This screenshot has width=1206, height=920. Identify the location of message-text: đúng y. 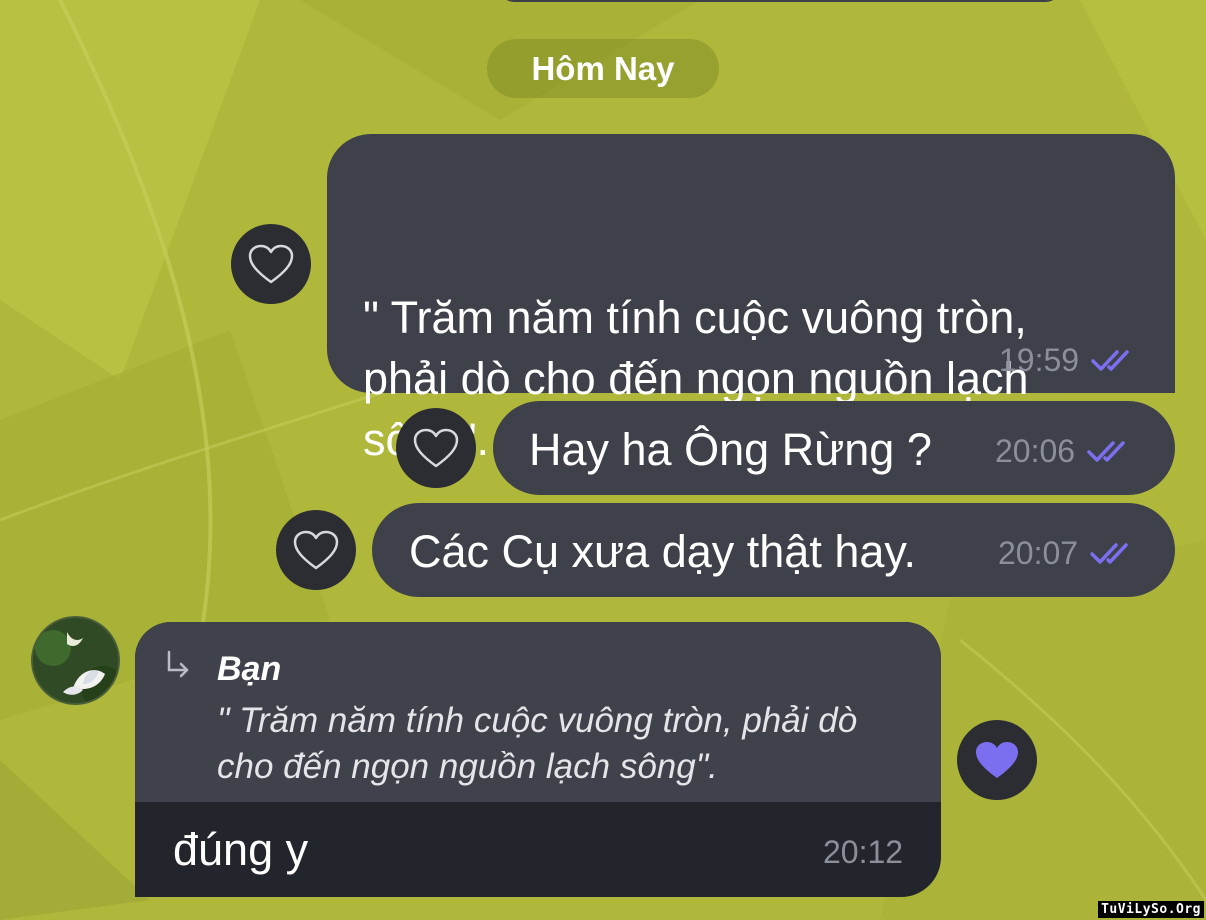
(241, 849).